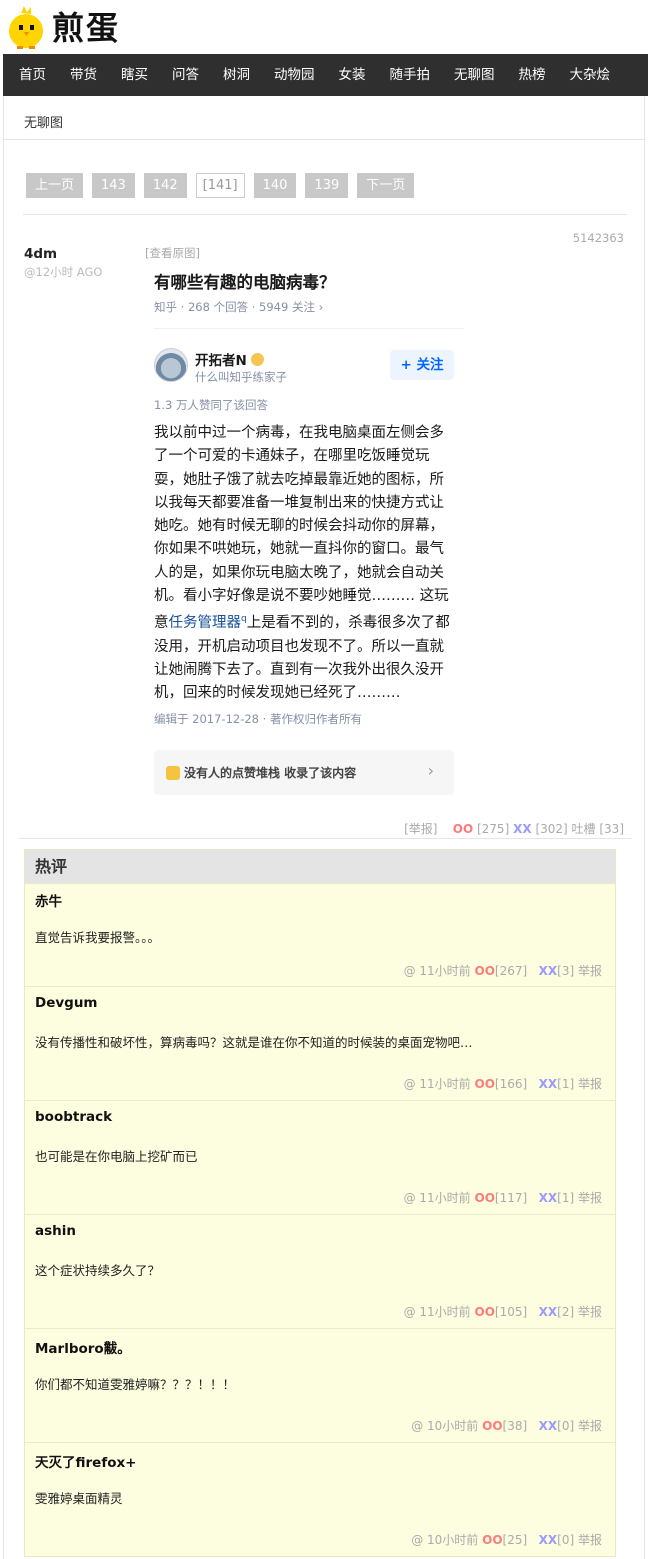  Describe the element at coordinates (239, 307) in the screenshot. I see `image-question-meta: 知乎 · 268 个回答 · 5949 关注 ›` at that location.